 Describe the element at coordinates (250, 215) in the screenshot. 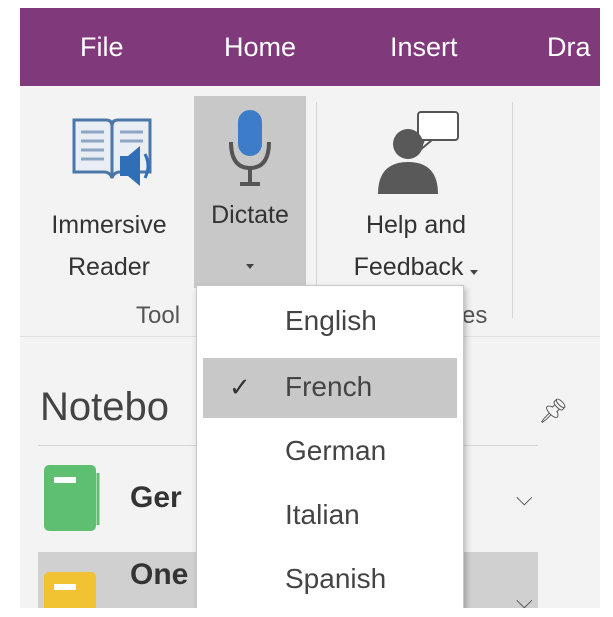

I see `dictate-label: Dictate` at that location.